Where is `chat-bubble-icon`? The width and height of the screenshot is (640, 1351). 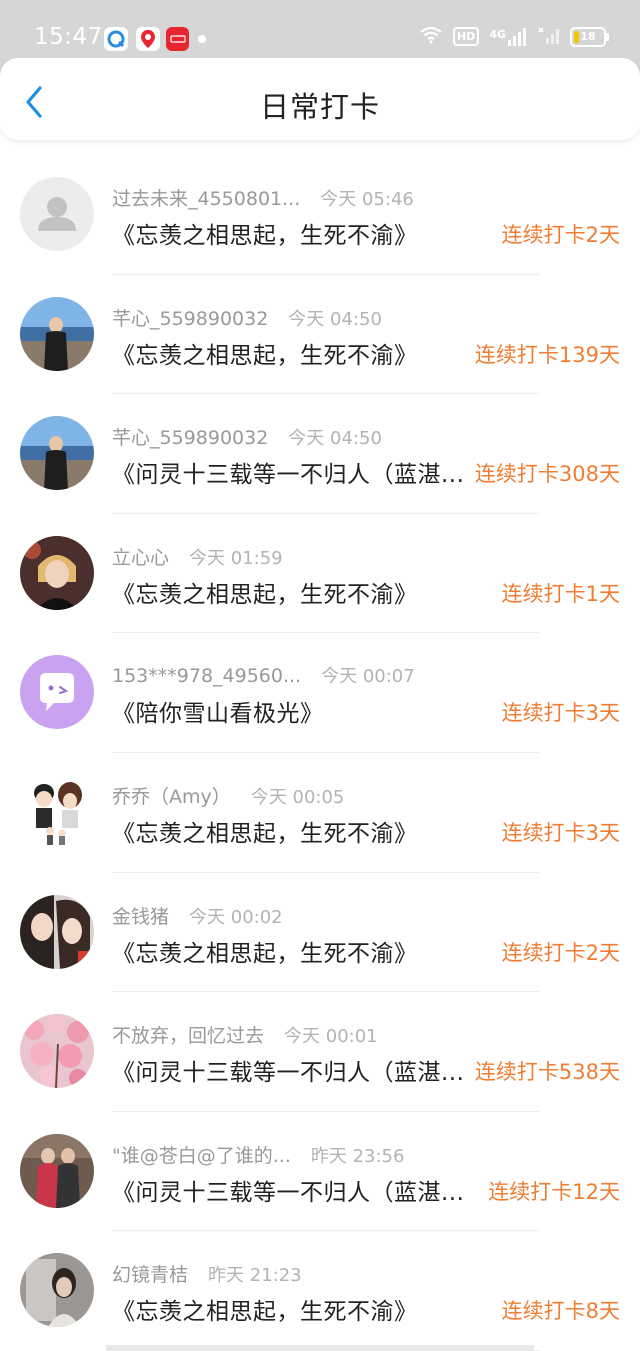 chat-bubble-icon is located at coordinates (57, 692).